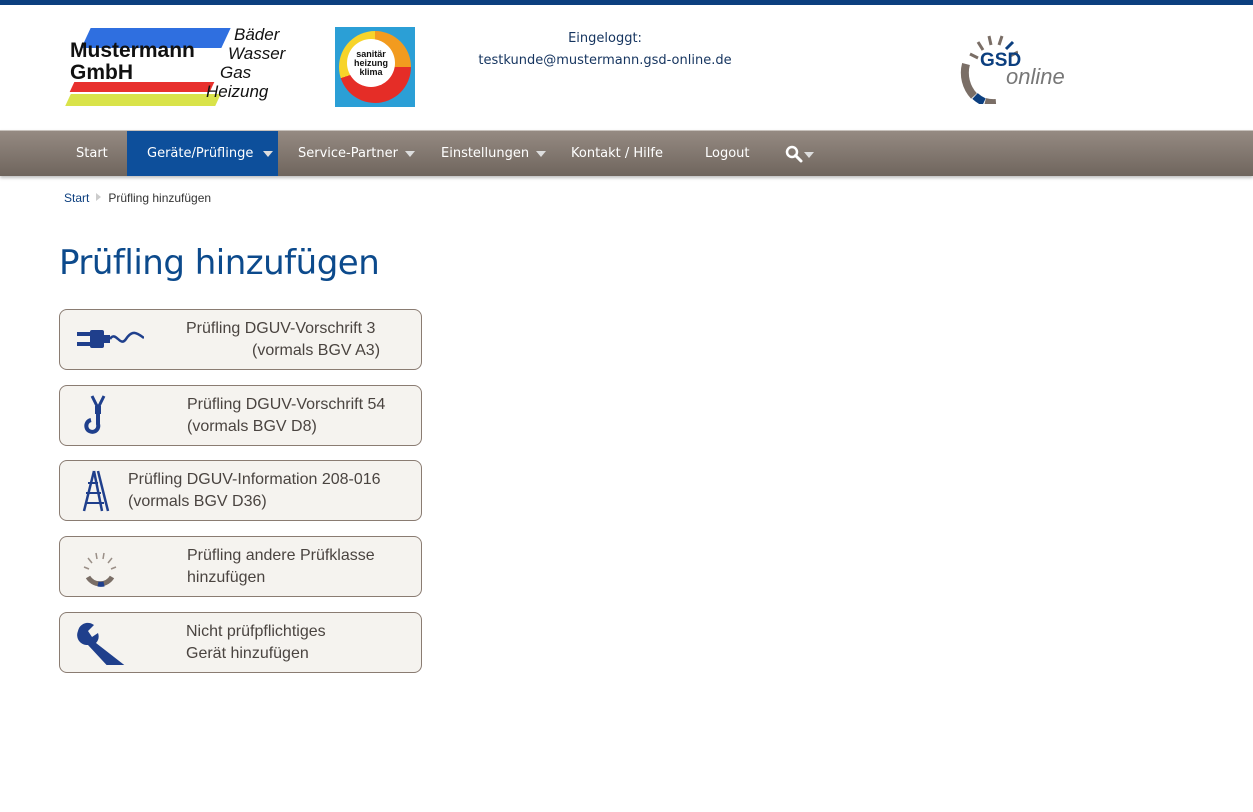  I want to click on nav-item-geraete-prueflinge: Geräte/Prüflinge, so click(202, 153).